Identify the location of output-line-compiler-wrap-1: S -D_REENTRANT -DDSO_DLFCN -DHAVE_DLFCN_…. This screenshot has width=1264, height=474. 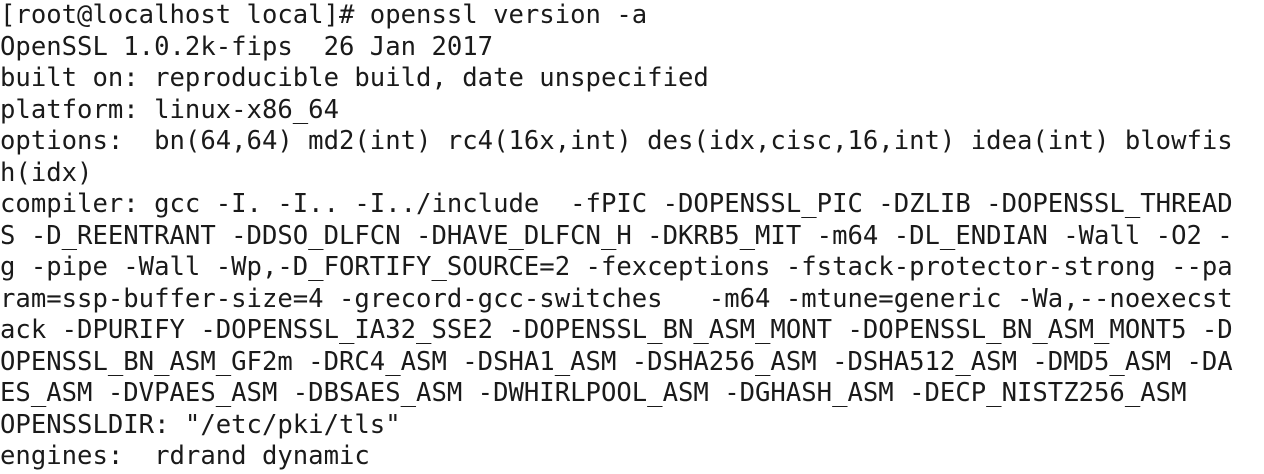
(616, 235).